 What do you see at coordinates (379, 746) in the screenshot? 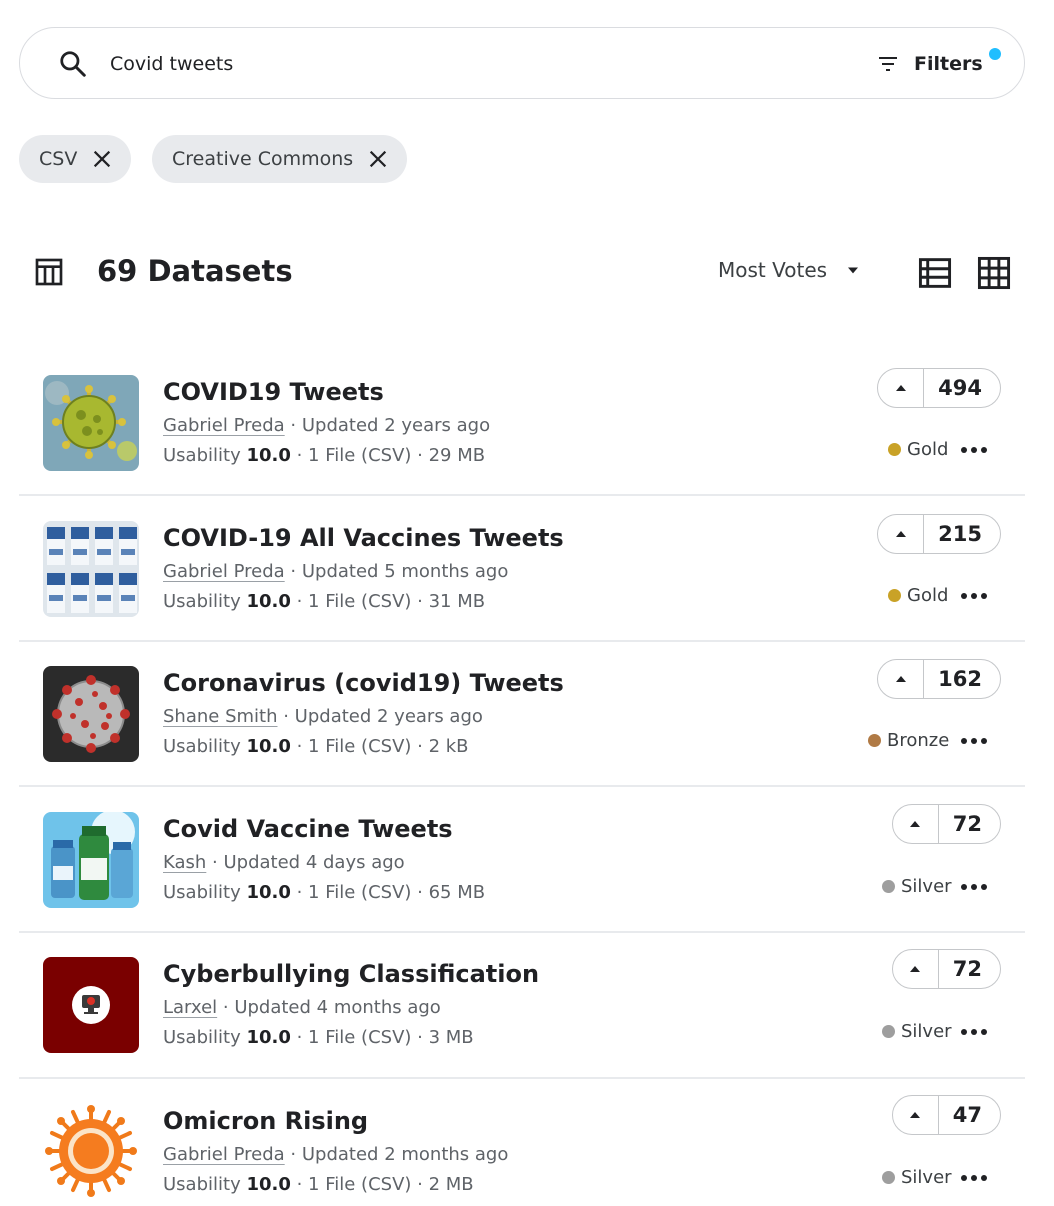
I see `dataset-files: · 1 File (CSV) · 2 kB` at bounding box center [379, 746].